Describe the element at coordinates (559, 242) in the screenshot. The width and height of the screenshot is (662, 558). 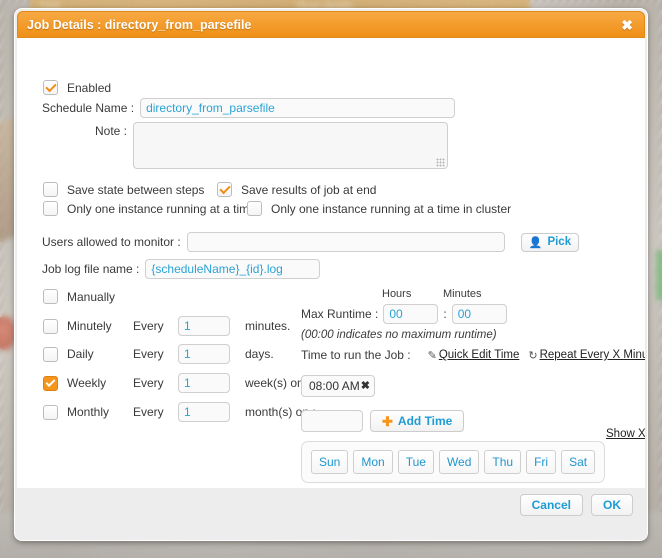
I see `pick-button-label: Pick` at that location.